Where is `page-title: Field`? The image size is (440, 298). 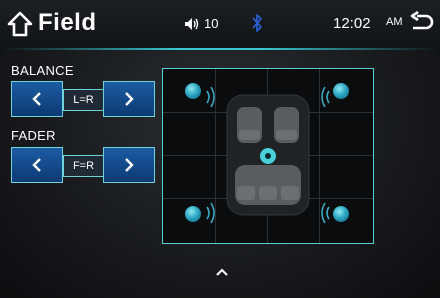 page-title: Field is located at coordinates (67, 22).